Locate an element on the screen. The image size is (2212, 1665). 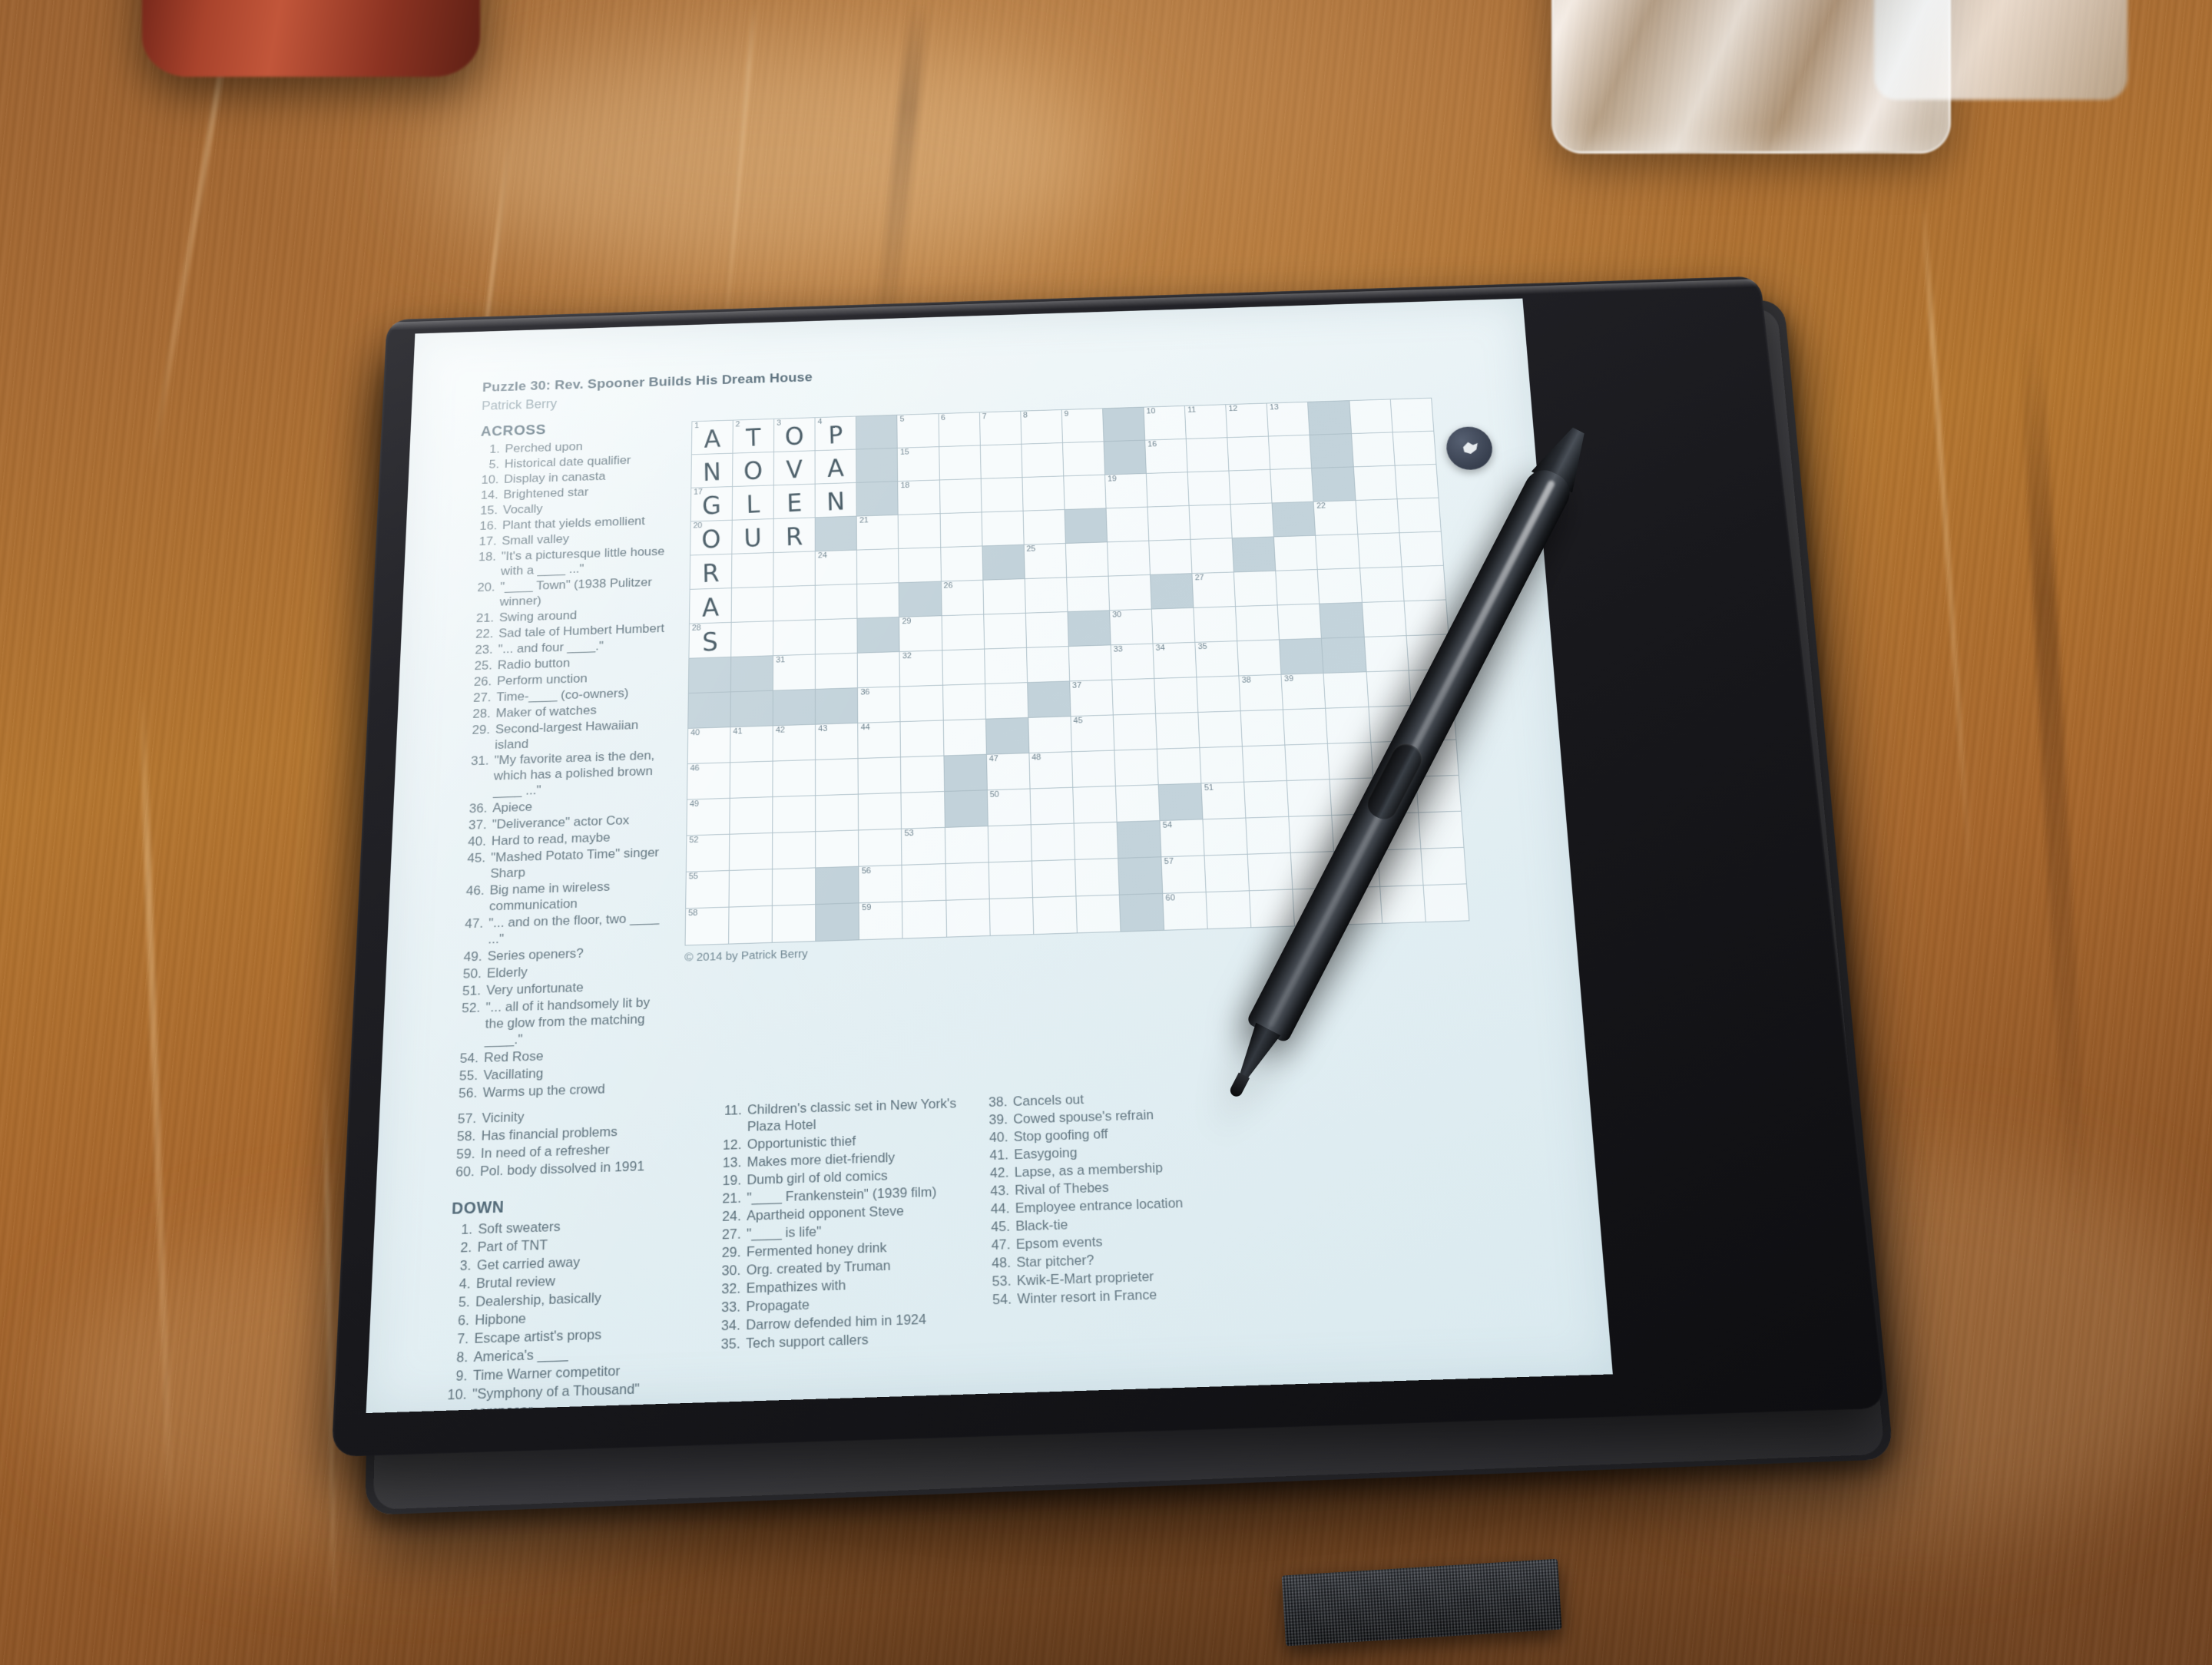
grid-cell: 5 is located at coordinates (918, 430).